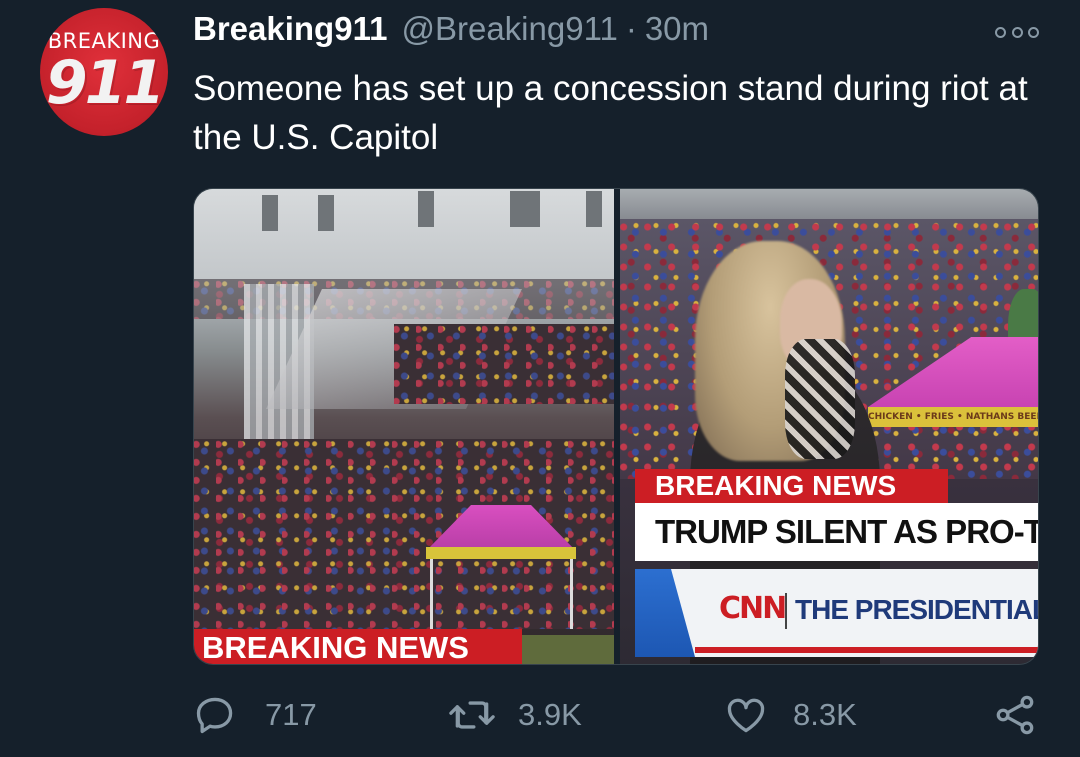 The image size is (1080, 757). I want to click on display-name: Breaking911, so click(290, 29).